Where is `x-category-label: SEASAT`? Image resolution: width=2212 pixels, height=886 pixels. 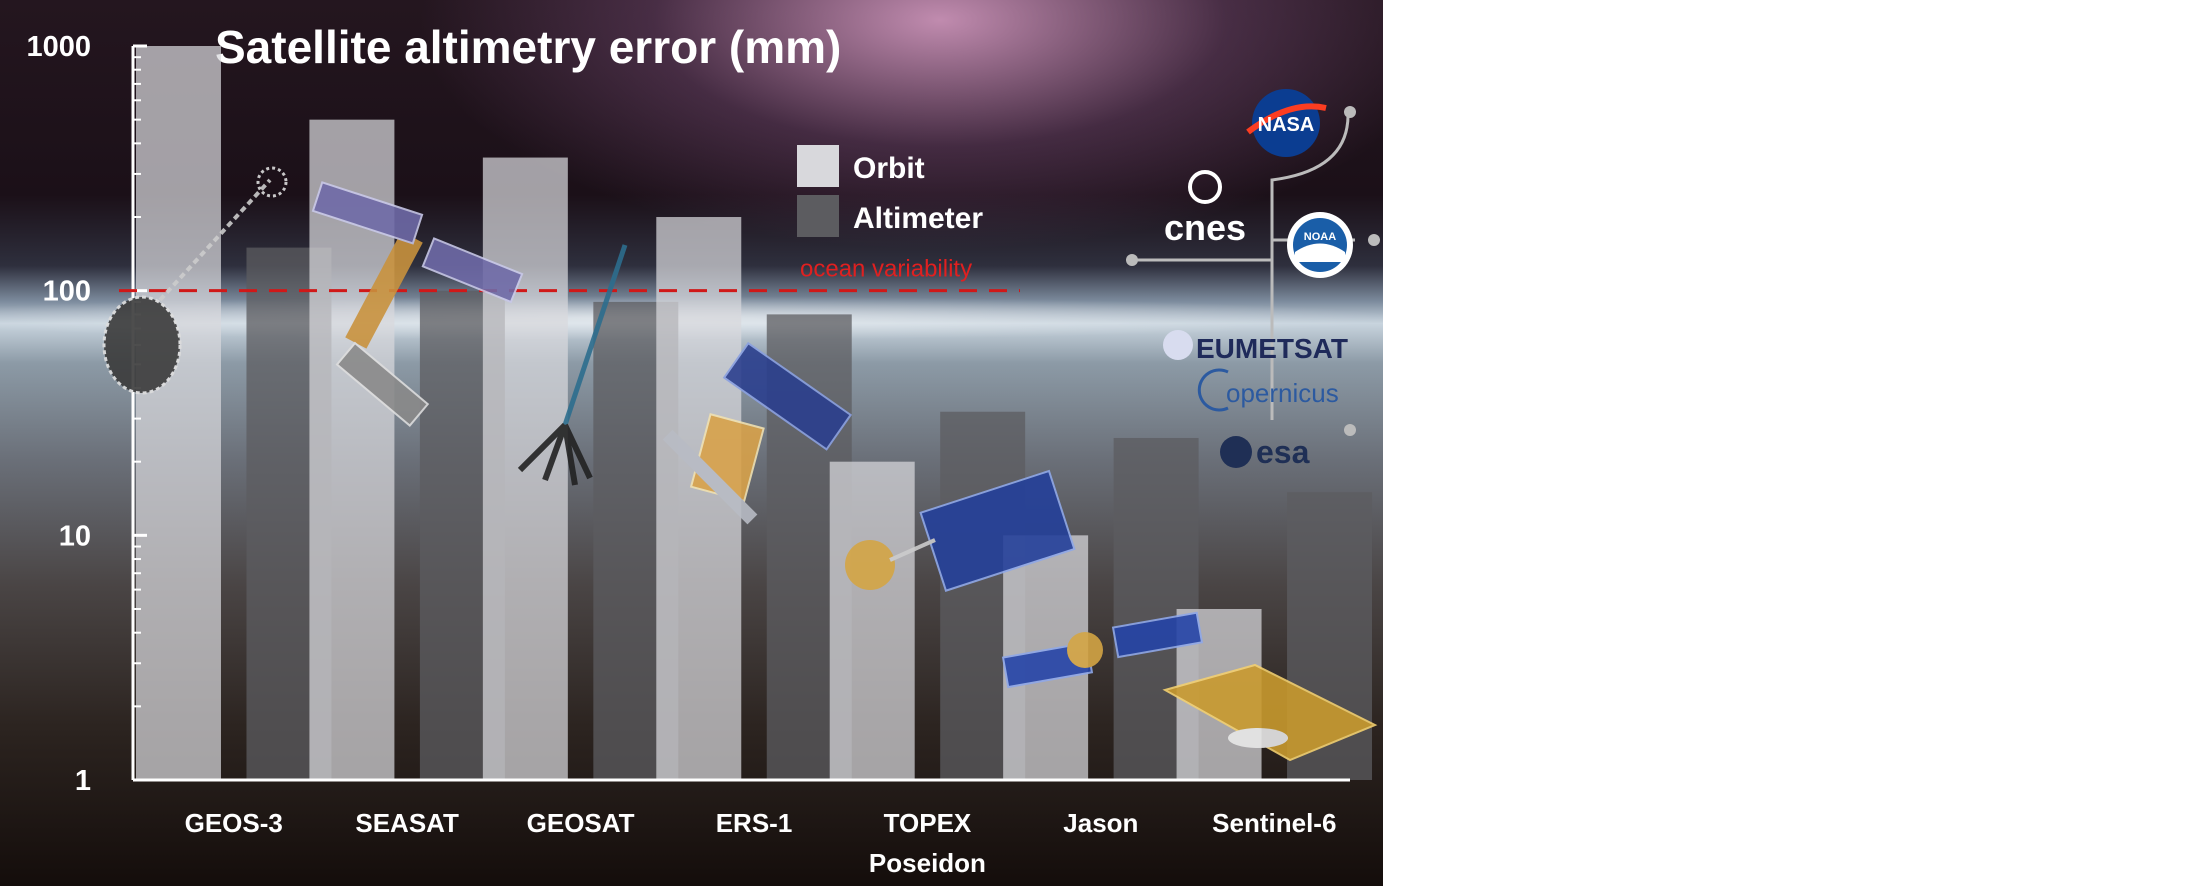 x-category-label: SEASAT is located at coordinates (407, 823).